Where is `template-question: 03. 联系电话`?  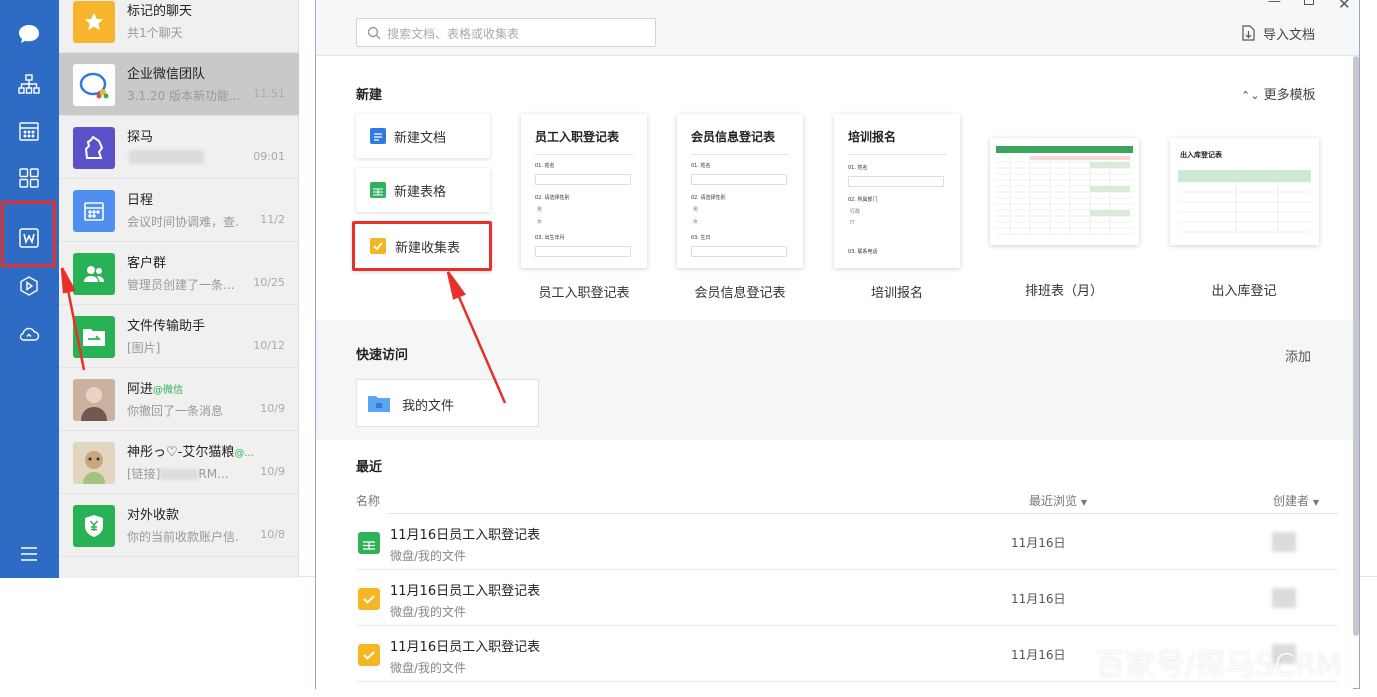 template-question: 03. 联系电话 is located at coordinates (863, 252).